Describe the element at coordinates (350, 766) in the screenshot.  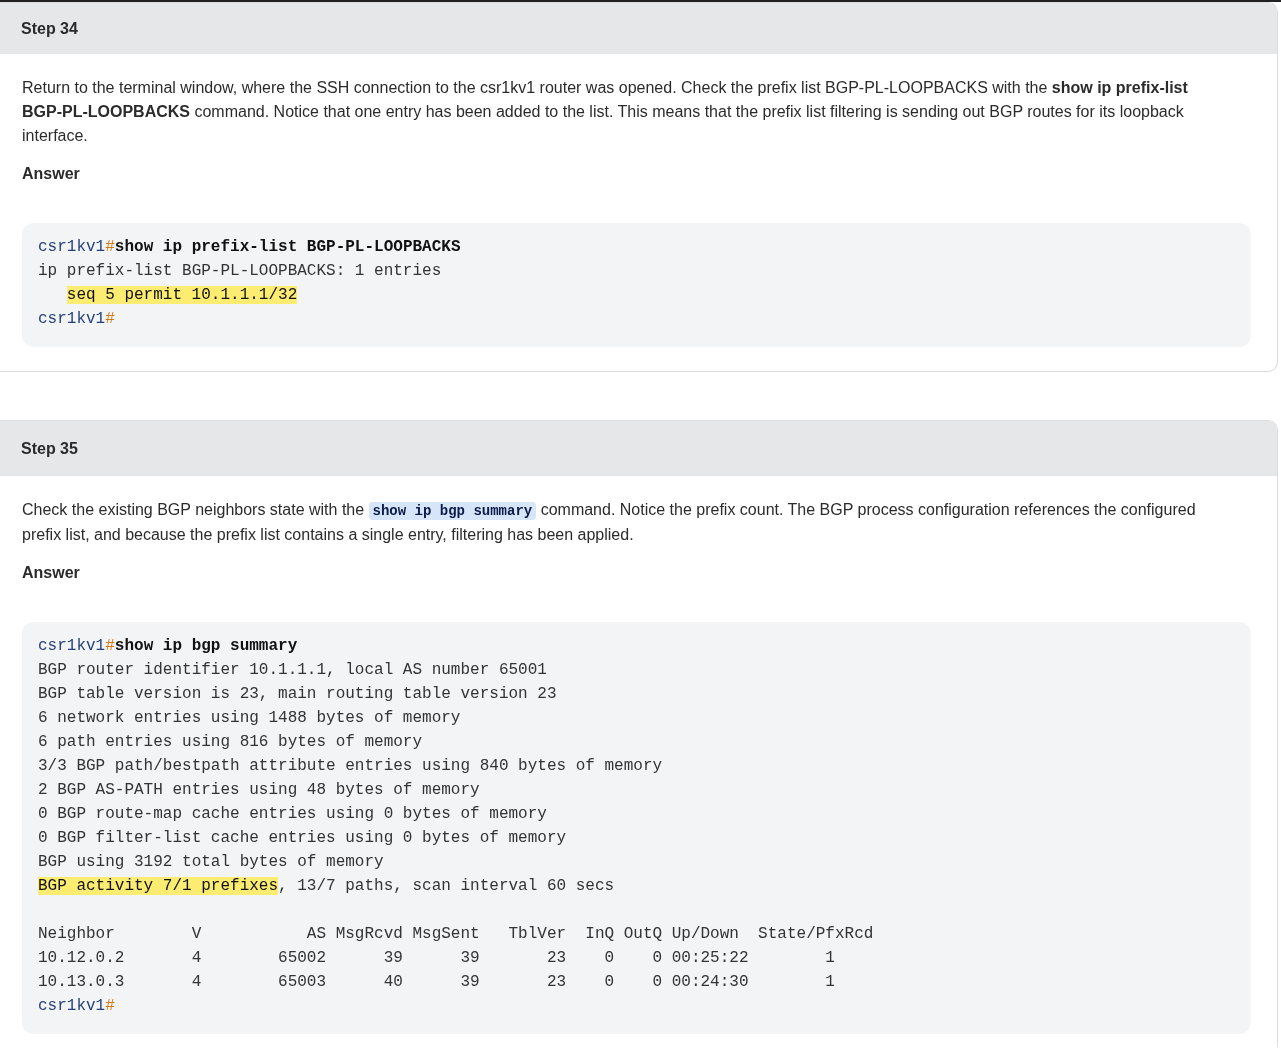
I see `code-line: 3/3 BGP path/bestpath attribute entries using 840 bytes of memory` at that location.